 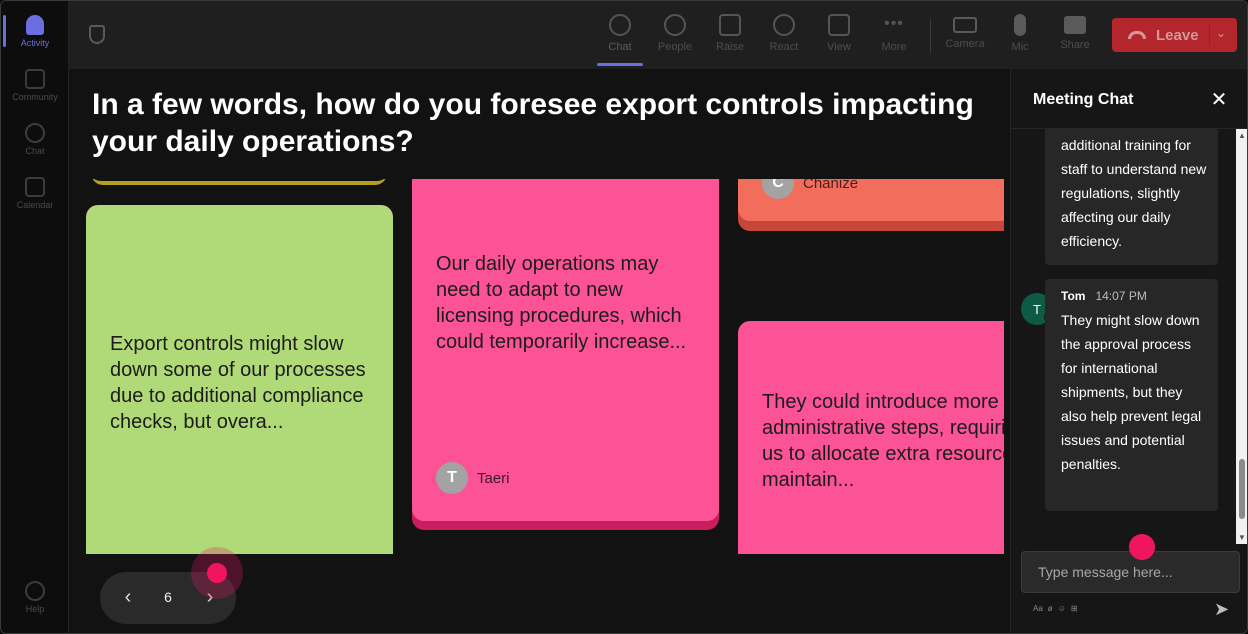 I want to click on rail-item-label: Activity, so click(x=35, y=42).